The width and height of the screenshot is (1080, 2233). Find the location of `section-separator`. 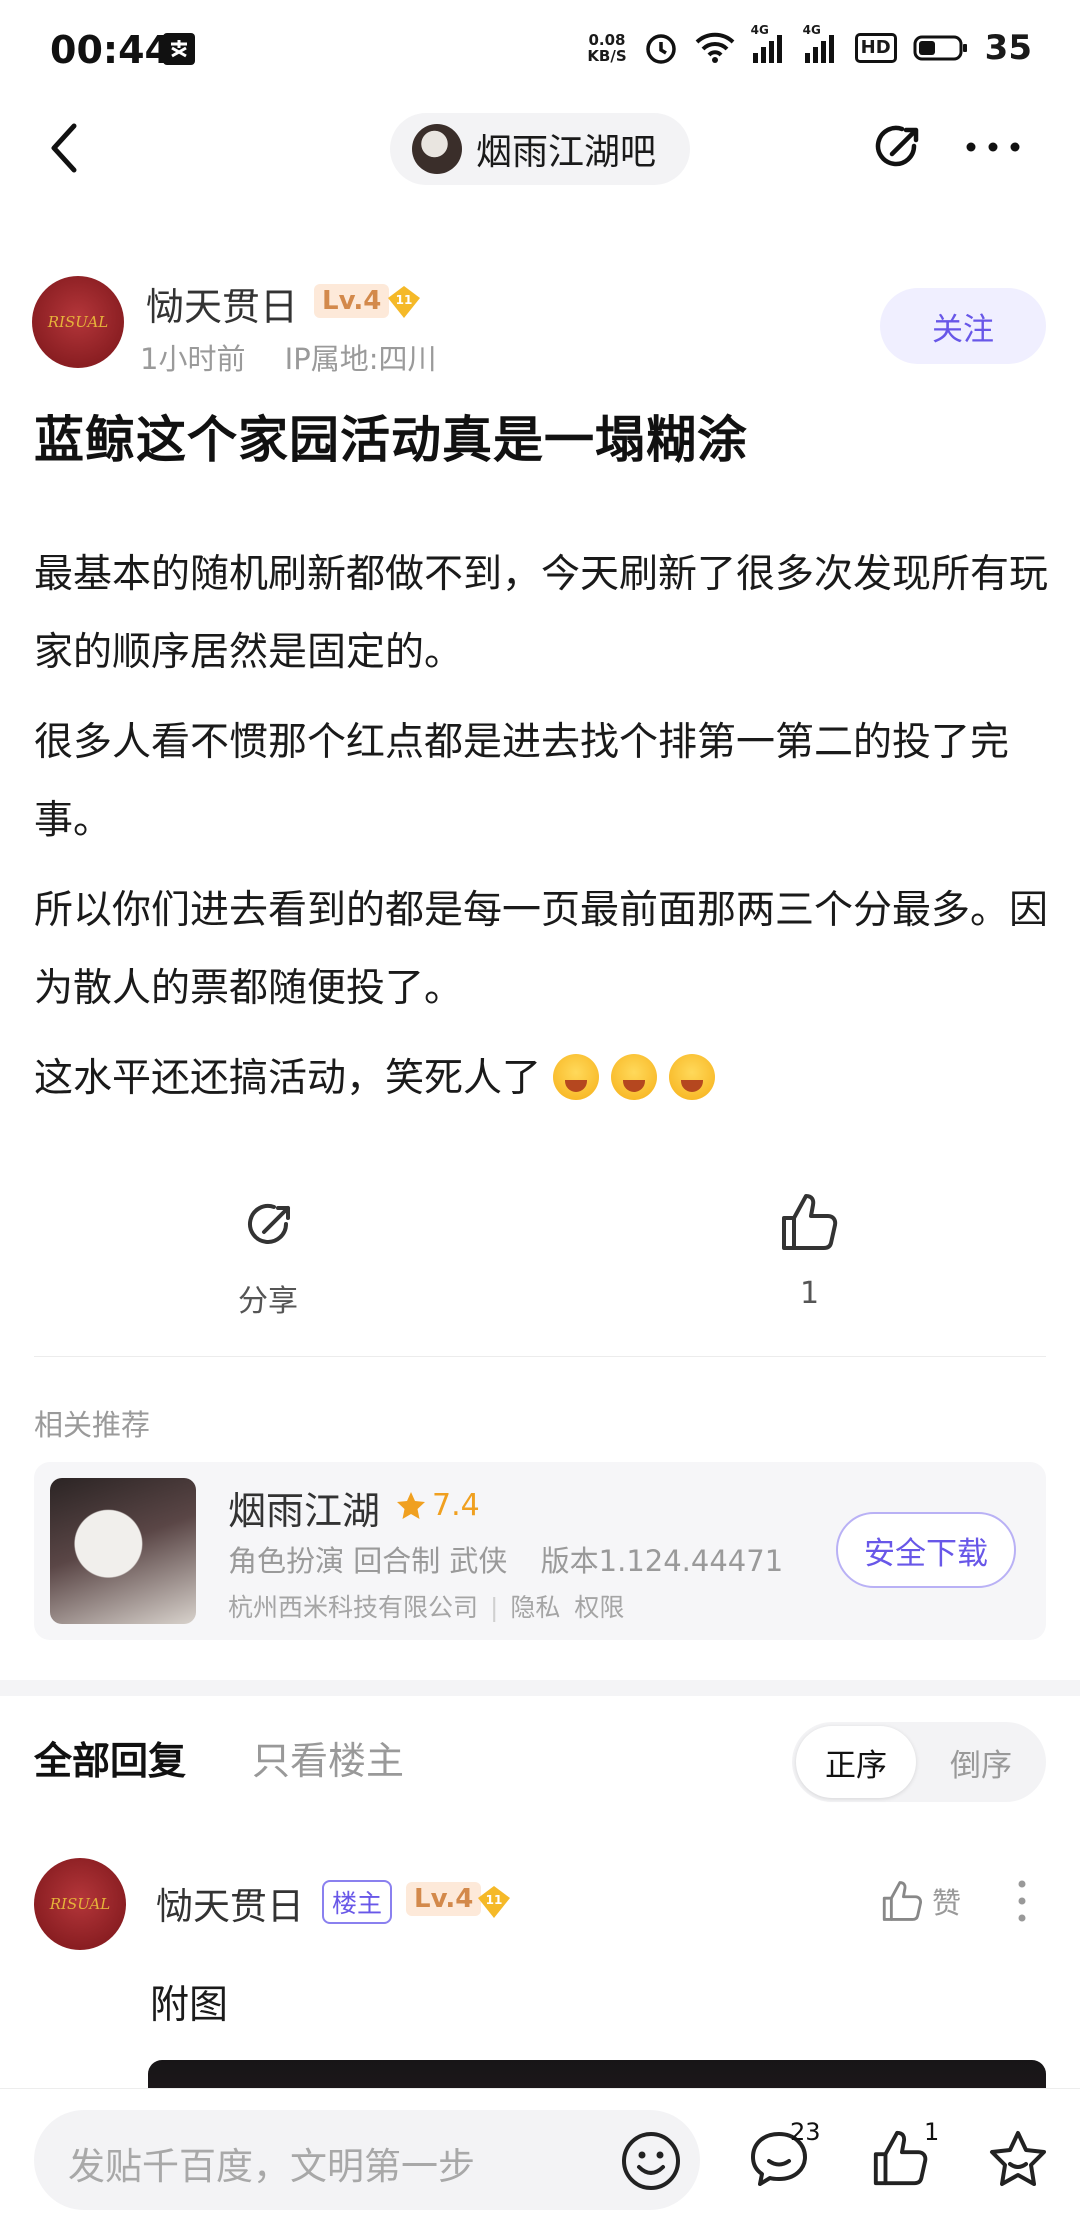

section-separator is located at coordinates (540, 1688).